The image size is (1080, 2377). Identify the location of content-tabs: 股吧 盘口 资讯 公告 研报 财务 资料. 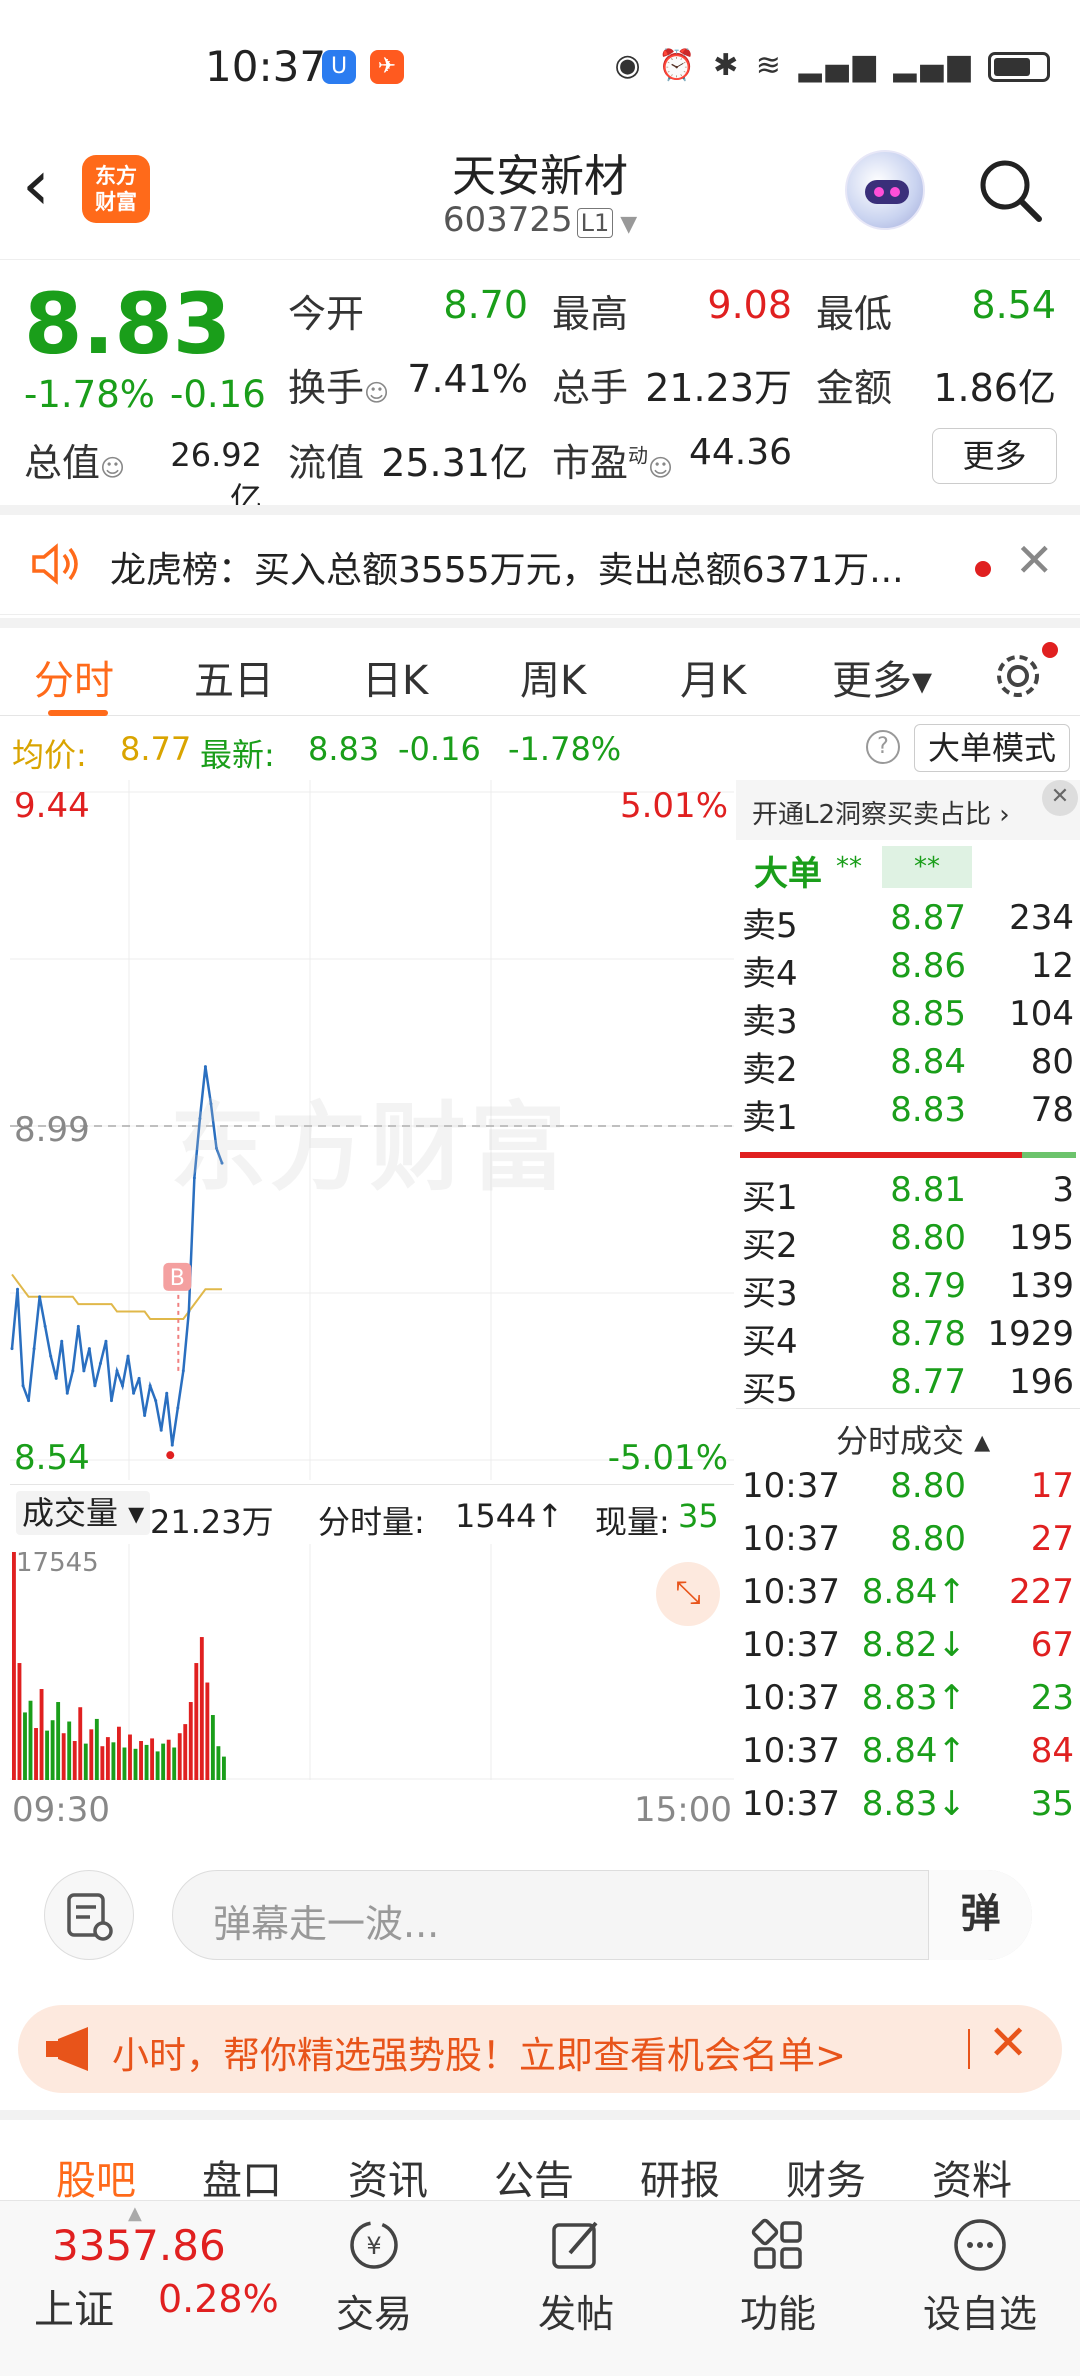
(540, 2157).